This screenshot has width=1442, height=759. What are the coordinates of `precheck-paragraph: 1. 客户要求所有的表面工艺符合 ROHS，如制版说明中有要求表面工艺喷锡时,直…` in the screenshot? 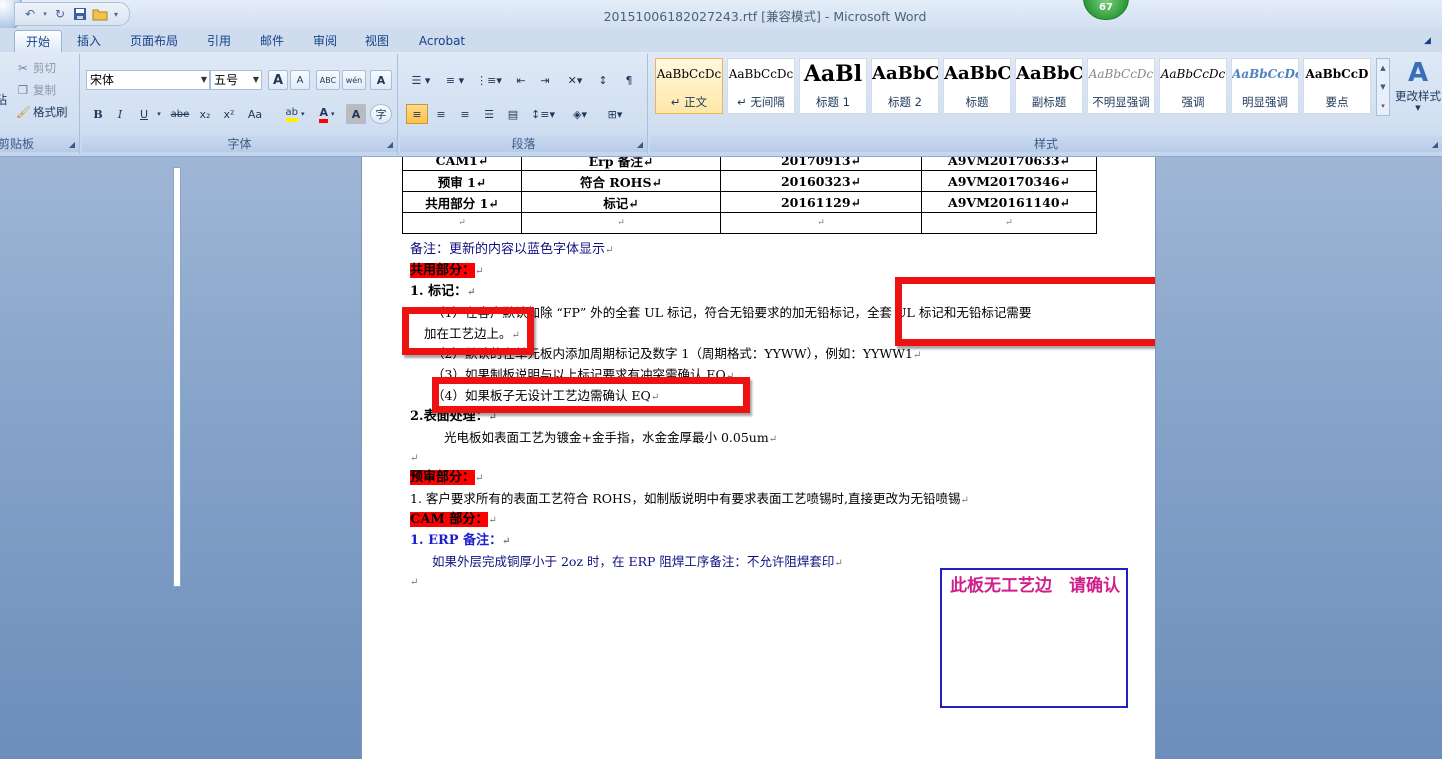 It's located at (689, 498).